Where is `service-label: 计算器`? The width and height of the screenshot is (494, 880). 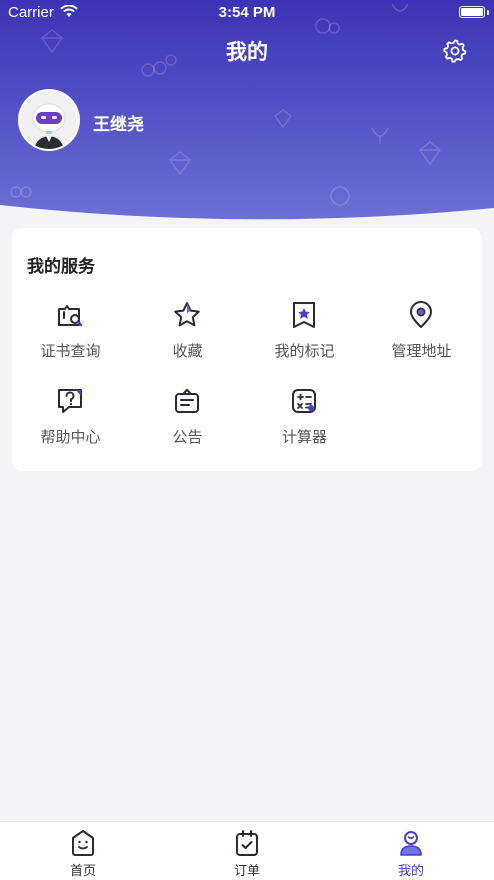
service-label: 计算器 is located at coordinates (304, 437).